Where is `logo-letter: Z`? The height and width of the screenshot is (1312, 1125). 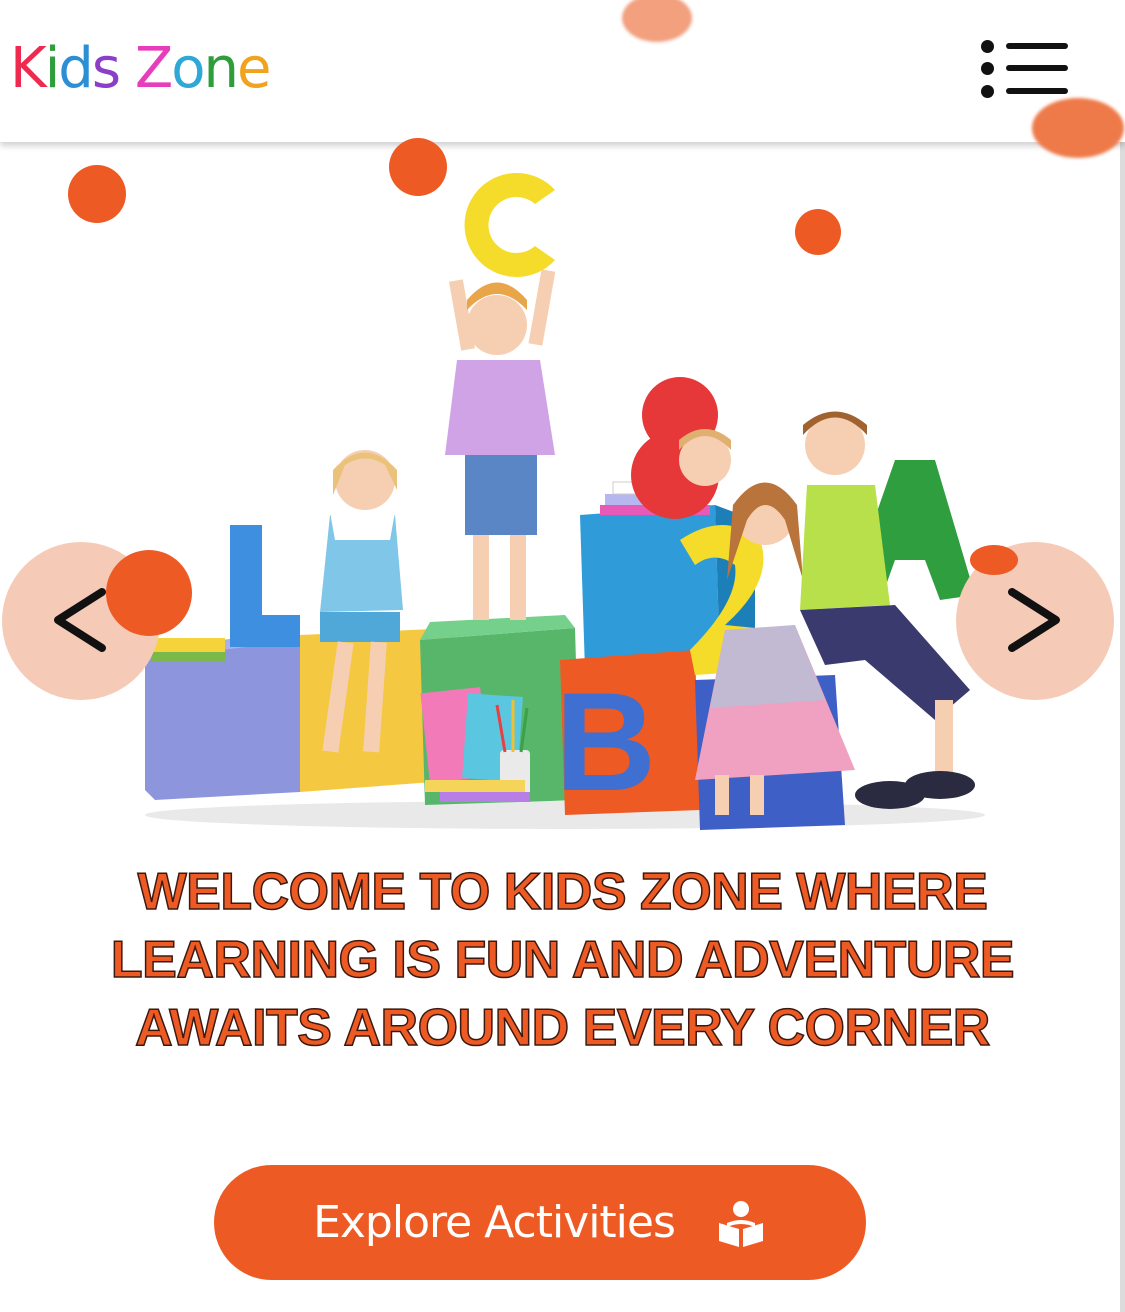
logo-letter: Z is located at coordinates (153, 68).